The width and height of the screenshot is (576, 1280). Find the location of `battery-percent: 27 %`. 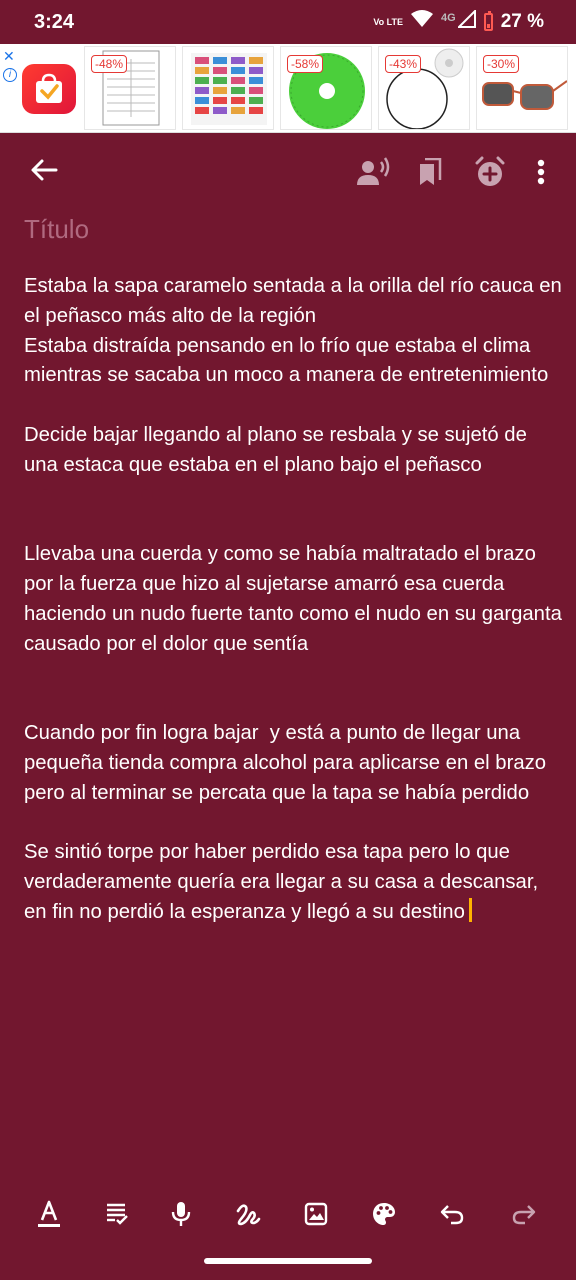

battery-percent: 27 % is located at coordinates (522, 21).